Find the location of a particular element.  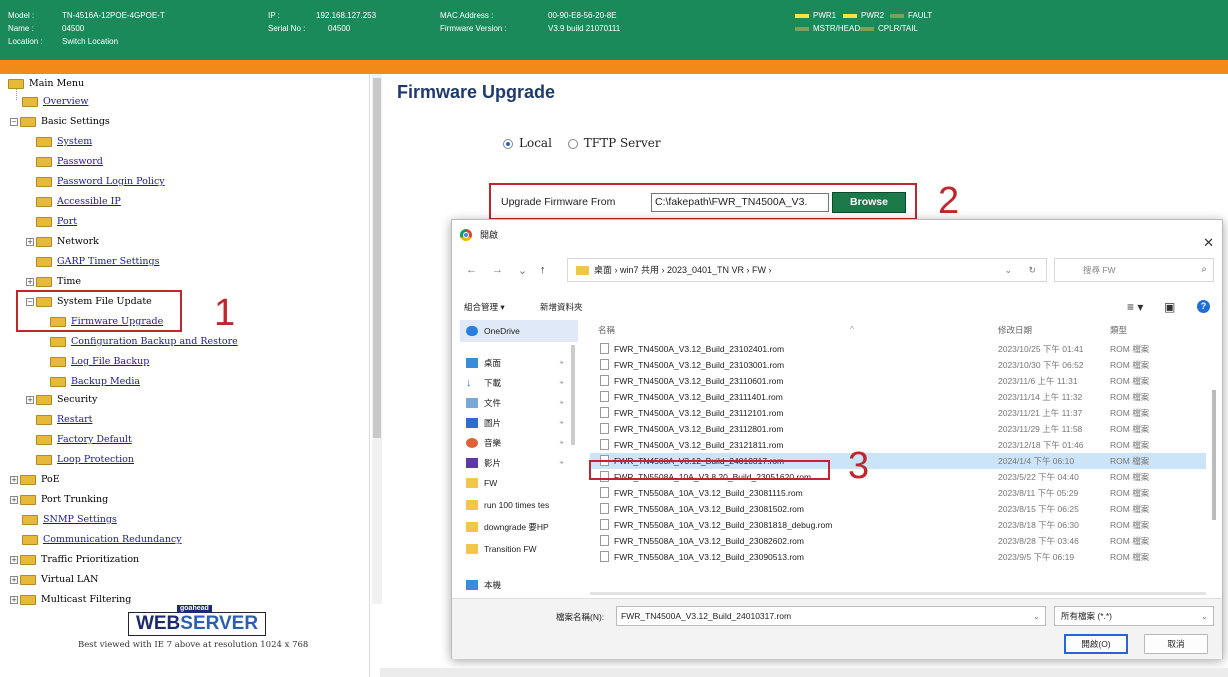

tree-loop-protection: Loop Protection is located at coordinates (85, 460).